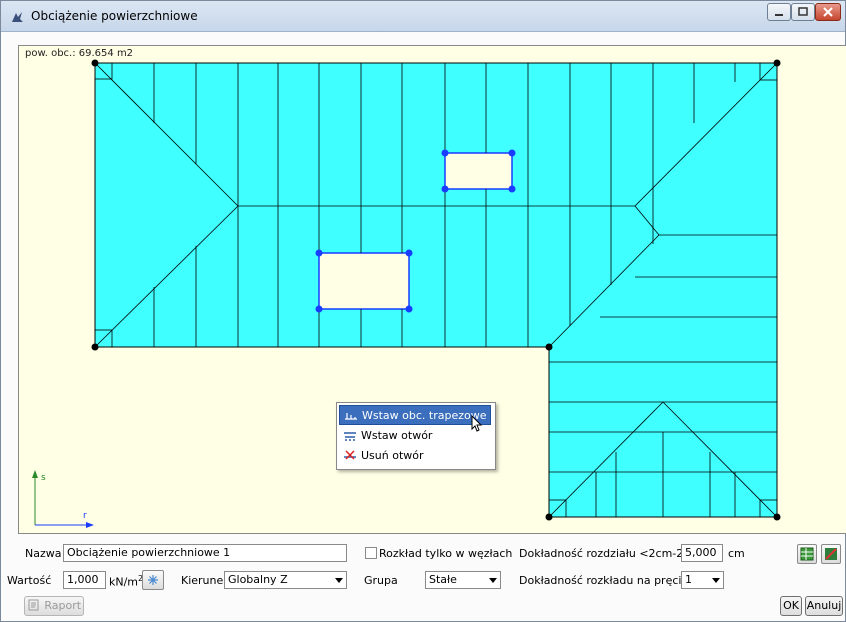 The width and height of the screenshot is (846, 622). I want to click on delete-opening-icon, so click(350, 455).